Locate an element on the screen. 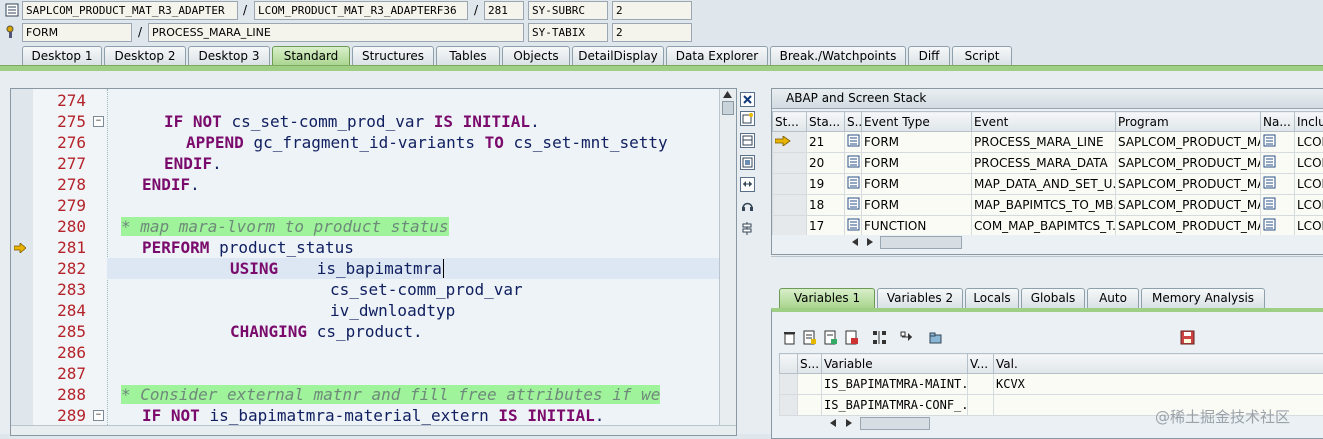 Image resolution: width=1323 pixels, height=439 pixels. variables-column-header: Variable is located at coordinates (895, 364).